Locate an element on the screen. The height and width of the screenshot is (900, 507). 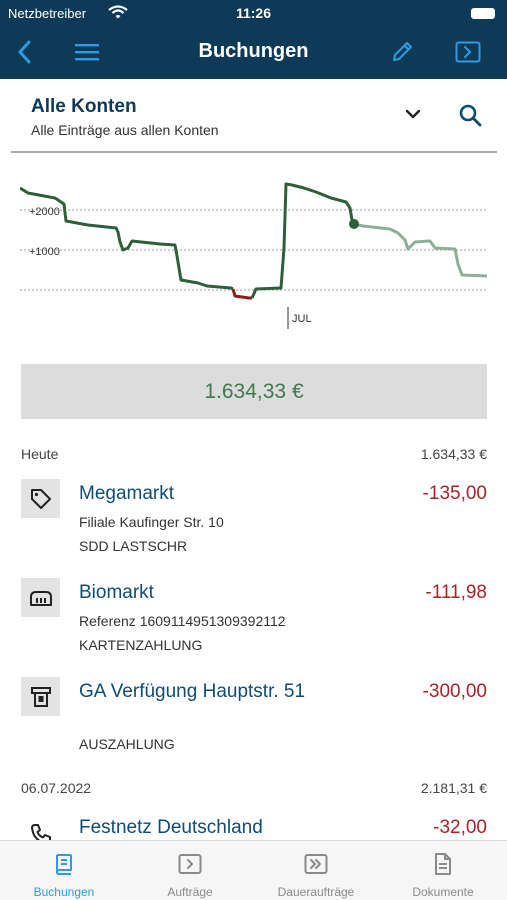
transaction-name: Festnetz Deutschland is located at coordinates (171, 827).